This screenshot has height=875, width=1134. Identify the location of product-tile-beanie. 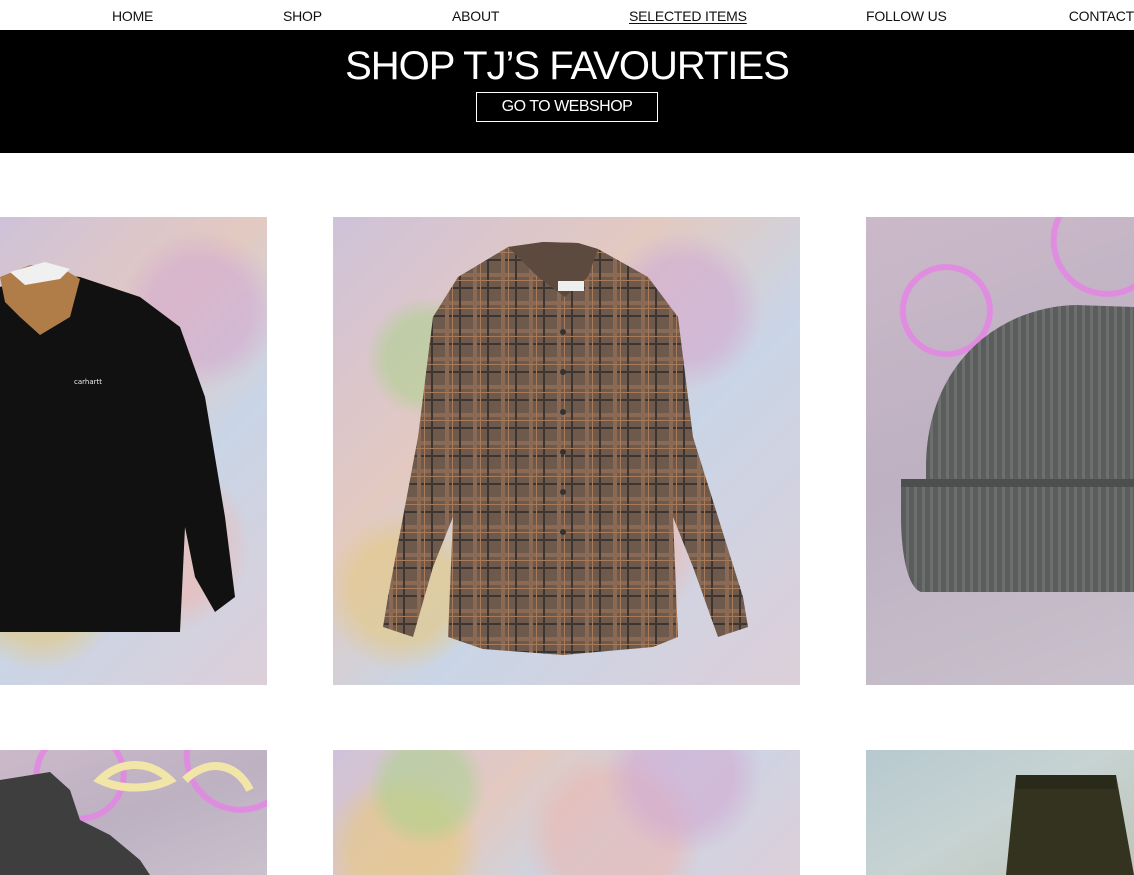
(1000, 451).